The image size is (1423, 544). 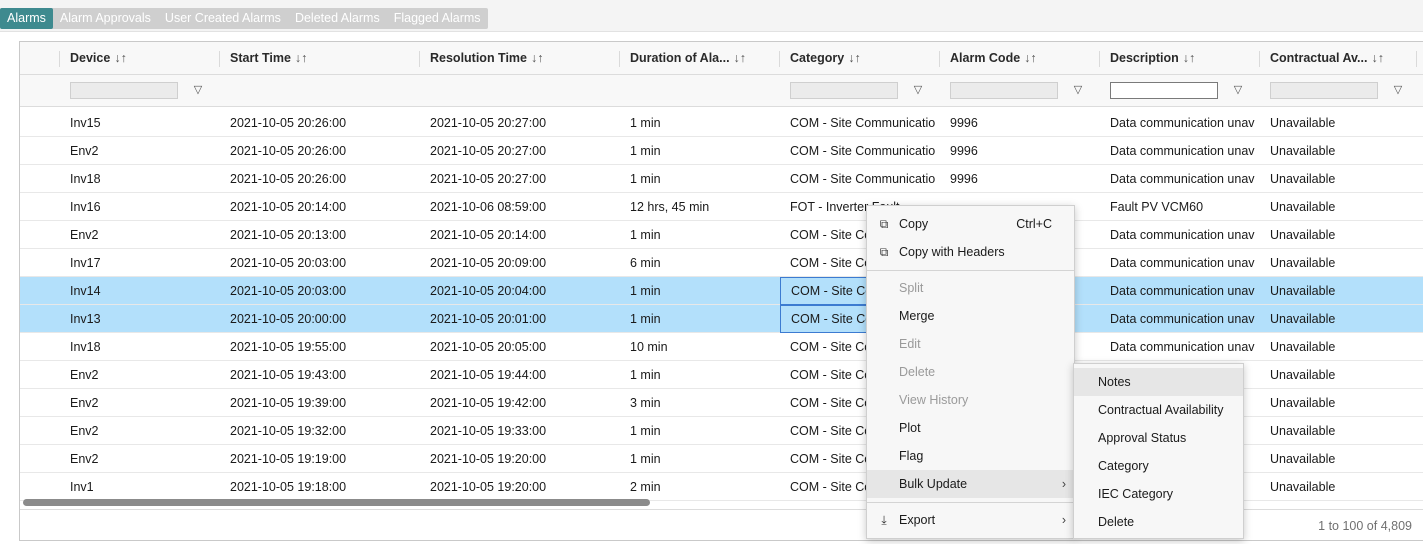 I want to click on column-header: Description ↓↑, so click(x=1180, y=58).